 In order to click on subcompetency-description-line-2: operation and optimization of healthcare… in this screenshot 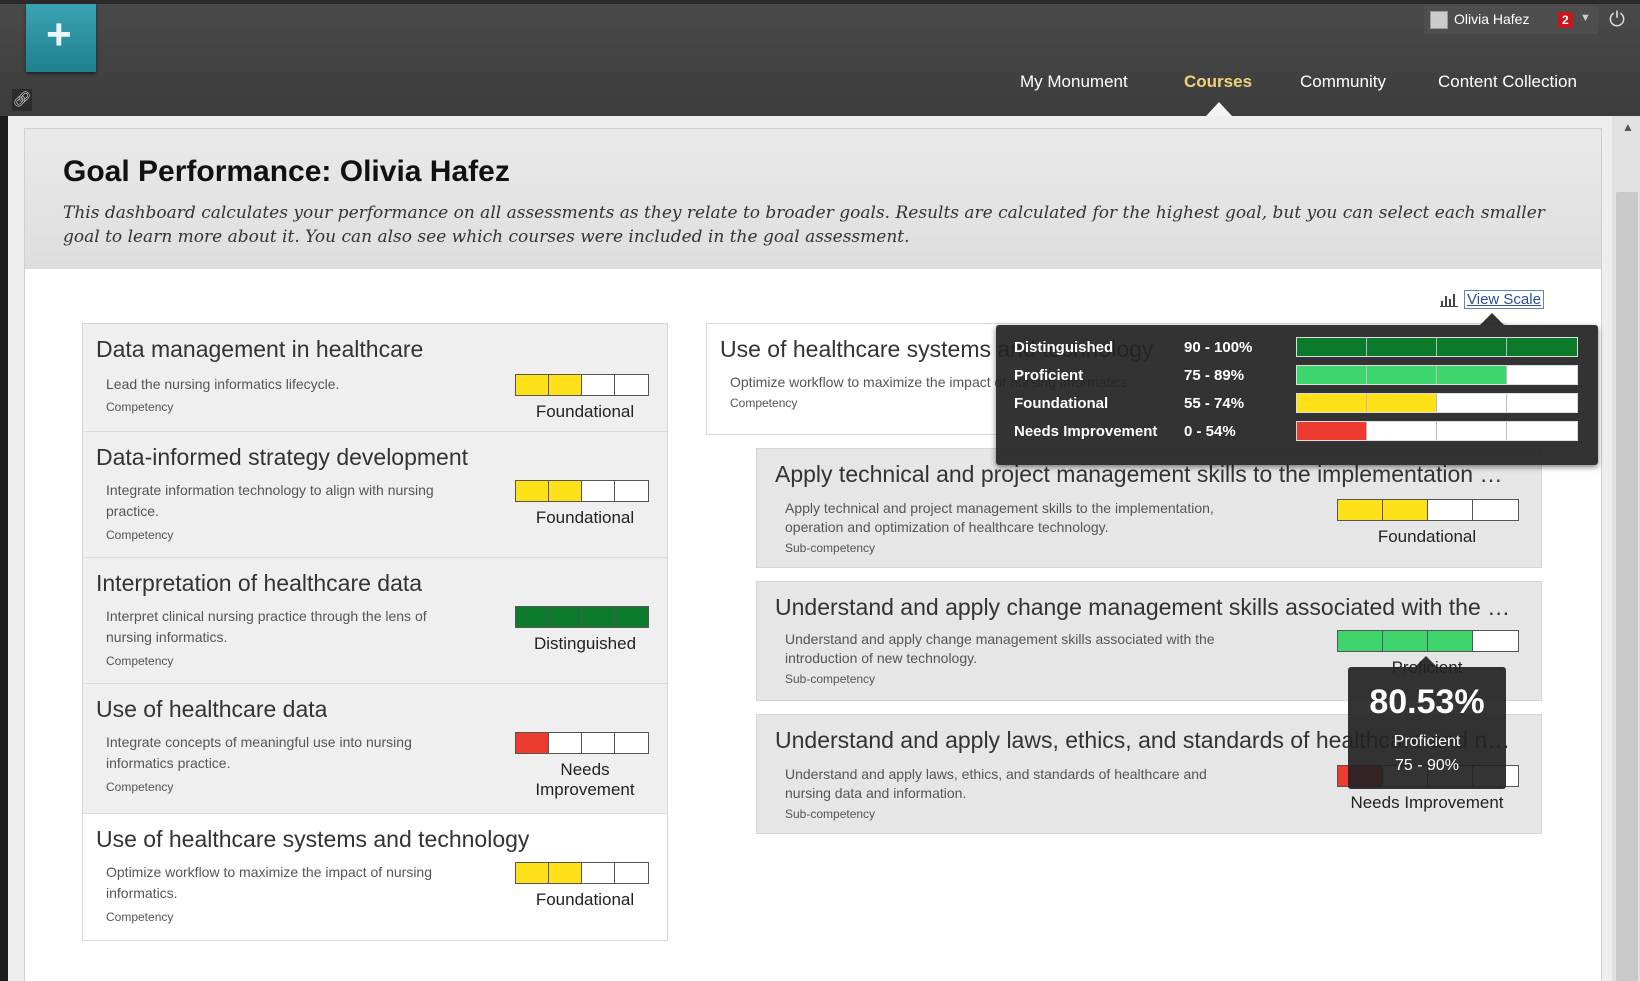, I will do `click(947, 527)`.